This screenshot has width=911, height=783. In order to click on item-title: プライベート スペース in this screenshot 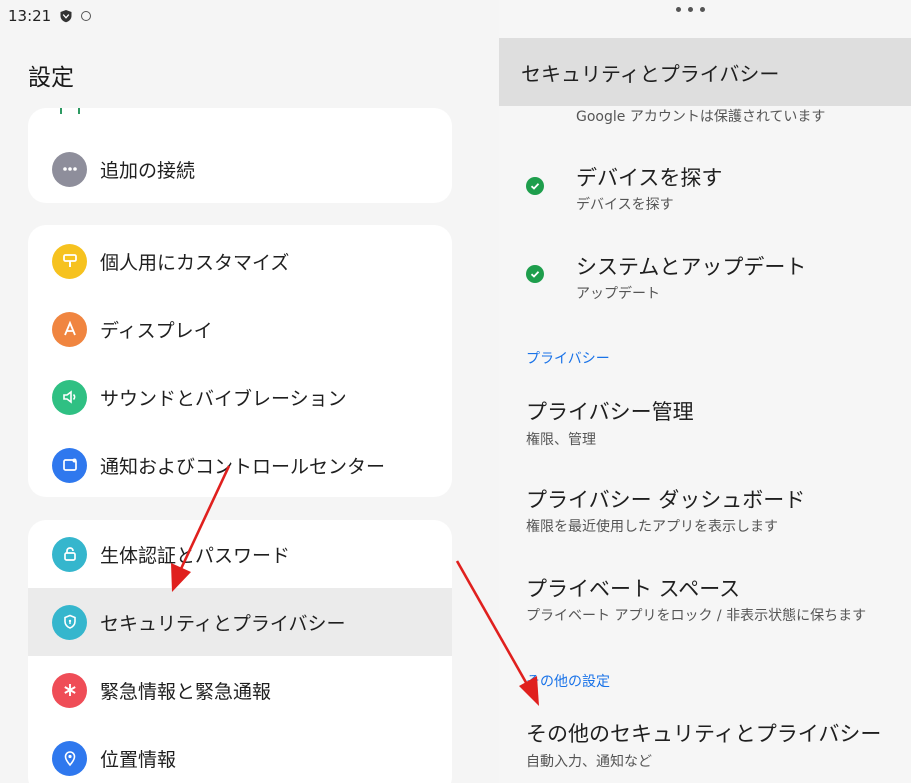, I will do `click(633, 589)`.